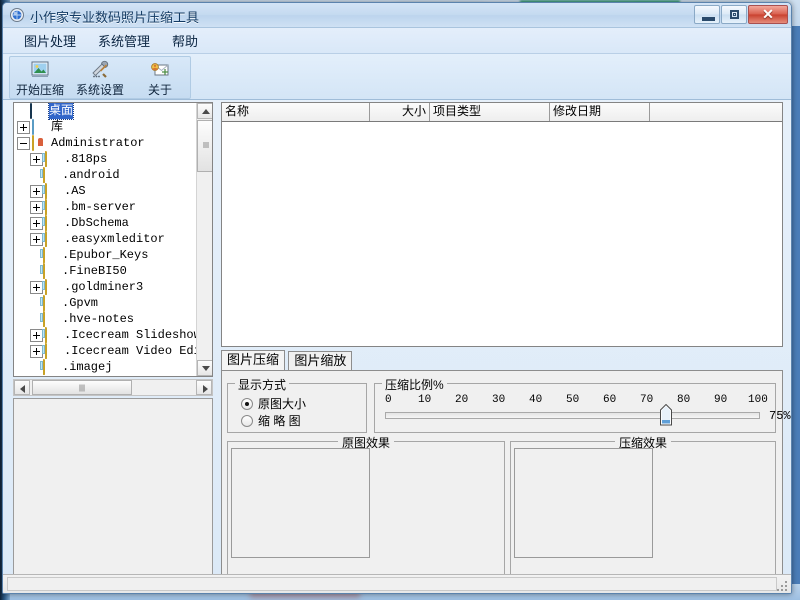 The width and height of the screenshot is (800, 600). What do you see at coordinates (124, 40) in the screenshot?
I see `menu-item-system-management: 系统管理` at bounding box center [124, 40].